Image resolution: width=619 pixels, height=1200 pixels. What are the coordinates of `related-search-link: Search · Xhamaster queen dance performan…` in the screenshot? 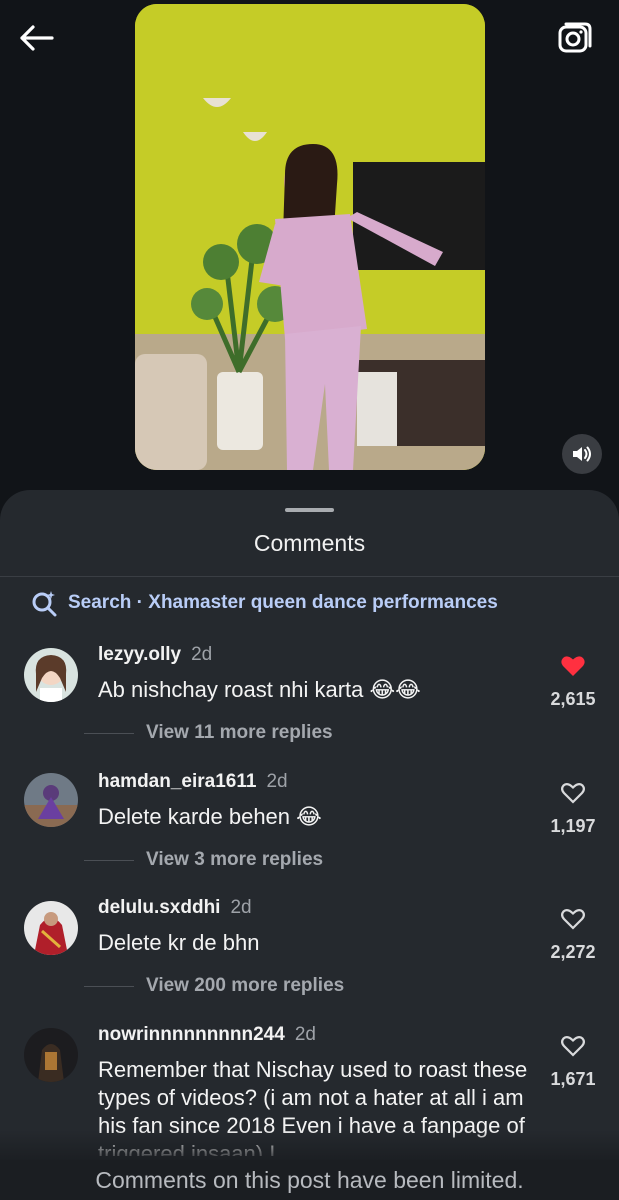 It's located at (264, 603).